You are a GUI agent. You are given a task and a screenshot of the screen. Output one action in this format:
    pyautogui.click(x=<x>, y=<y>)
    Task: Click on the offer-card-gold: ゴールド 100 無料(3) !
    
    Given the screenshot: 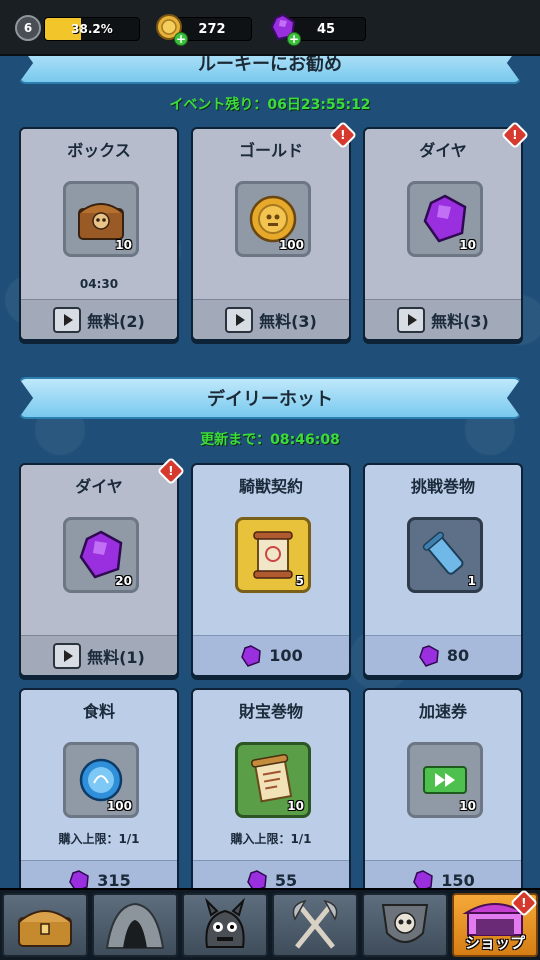 What is the action you would take?
    pyautogui.click(x=274, y=230)
    